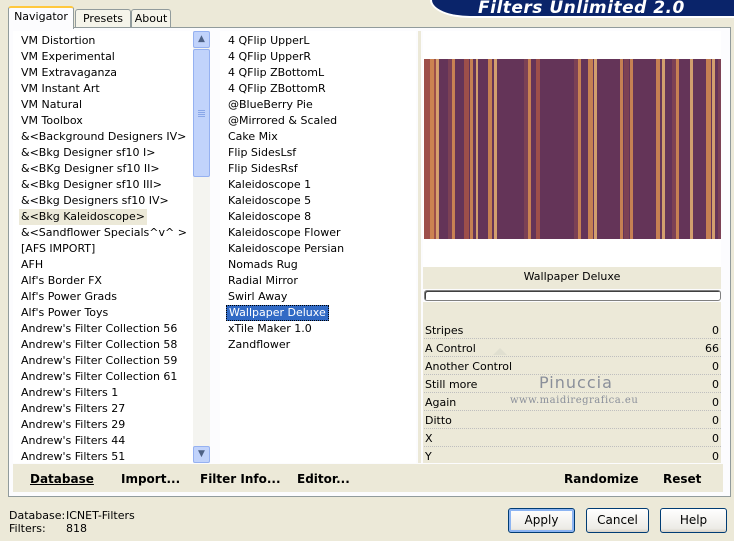  What do you see at coordinates (73, 409) in the screenshot?
I see `category-item: Andrew's Filters 27` at bounding box center [73, 409].